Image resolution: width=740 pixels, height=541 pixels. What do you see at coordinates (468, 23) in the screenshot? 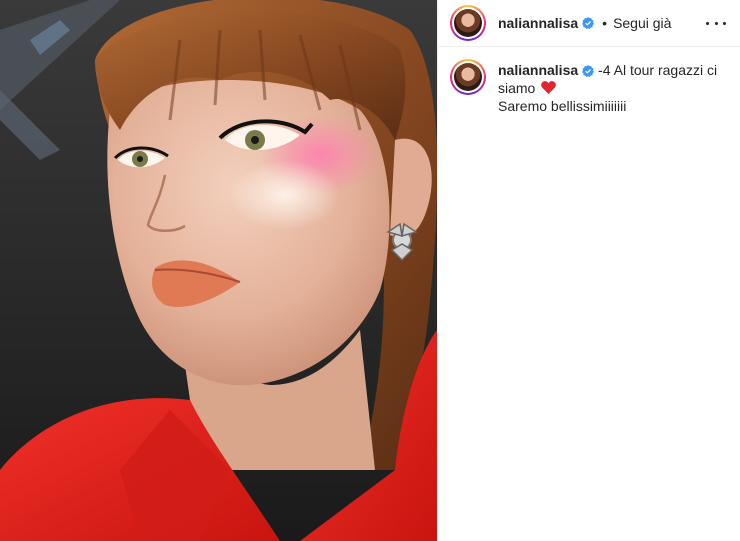
I see `profile-avatar` at bounding box center [468, 23].